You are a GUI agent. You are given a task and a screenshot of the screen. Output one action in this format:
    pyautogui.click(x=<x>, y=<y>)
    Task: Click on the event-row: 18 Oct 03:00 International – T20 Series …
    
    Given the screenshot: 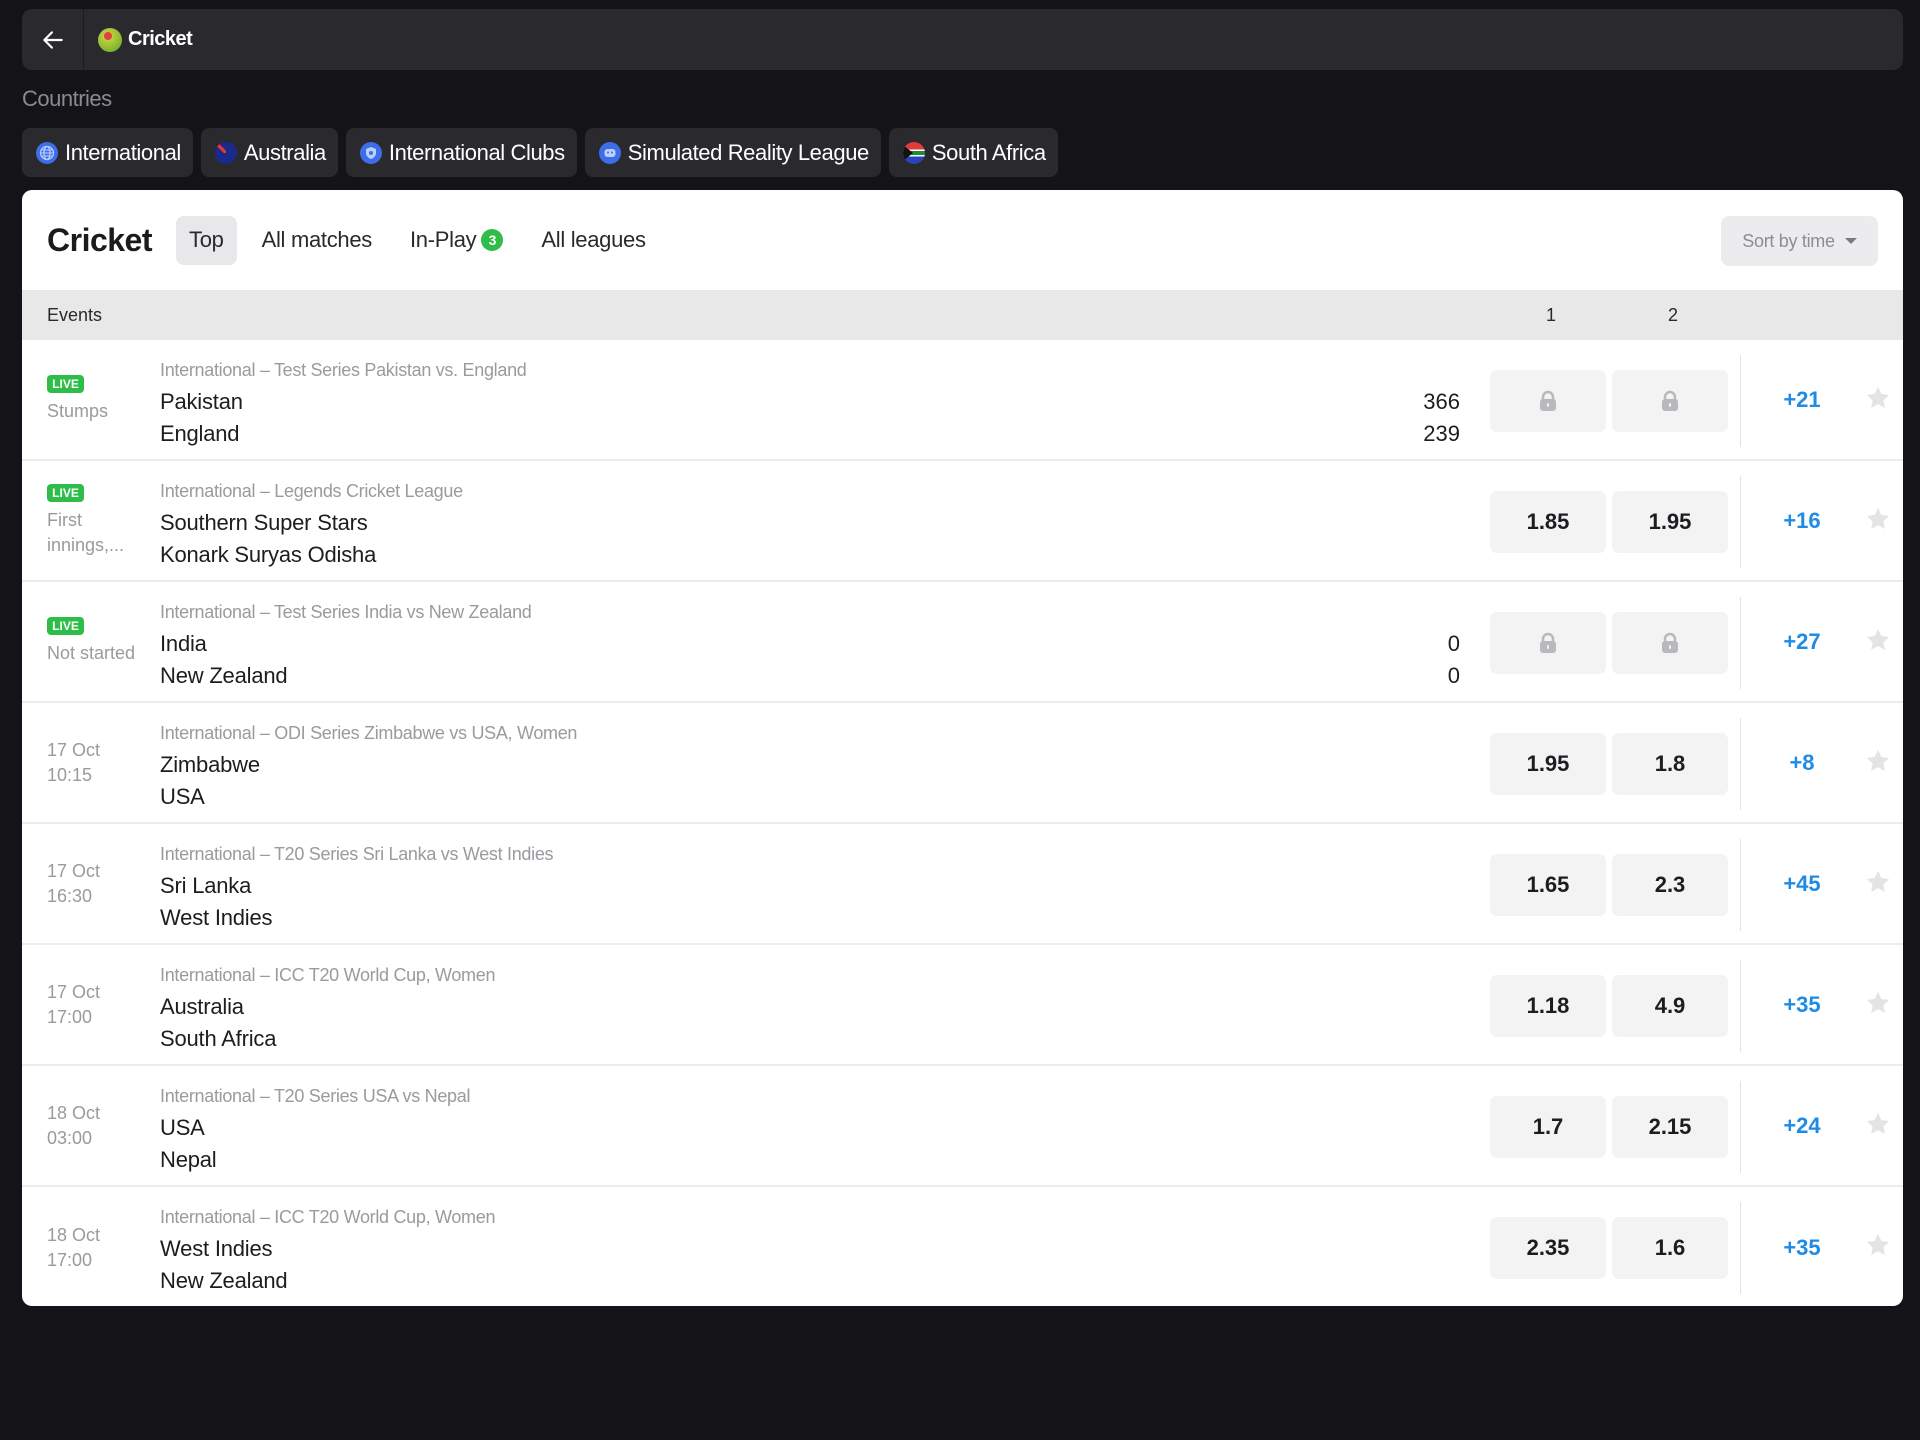 What is the action you would take?
    pyautogui.click(x=962, y=1126)
    